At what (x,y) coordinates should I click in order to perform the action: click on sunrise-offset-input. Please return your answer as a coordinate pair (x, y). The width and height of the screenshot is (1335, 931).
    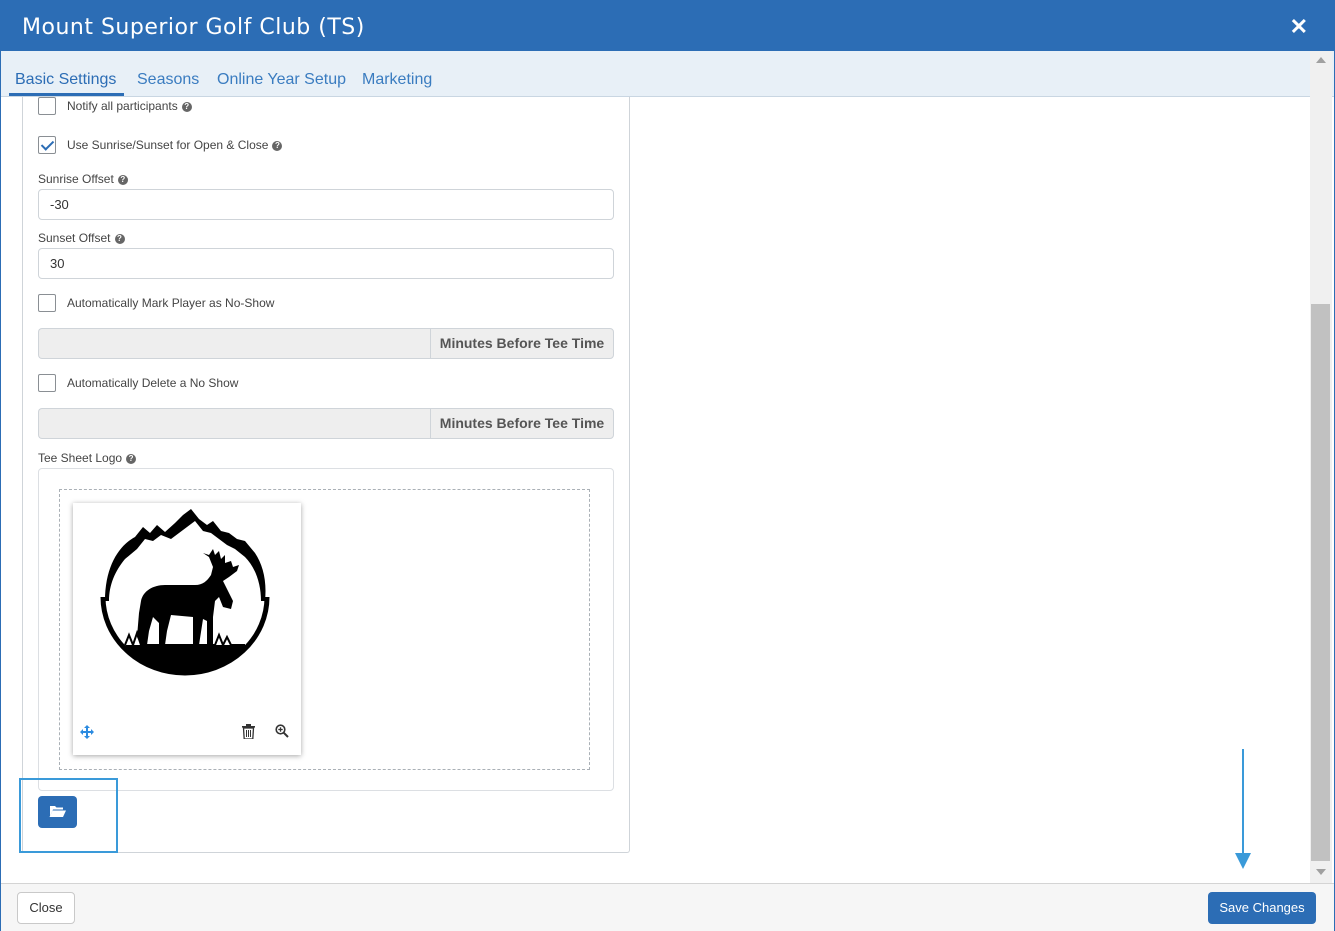
    Looking at the image, I should click on (326, 204).